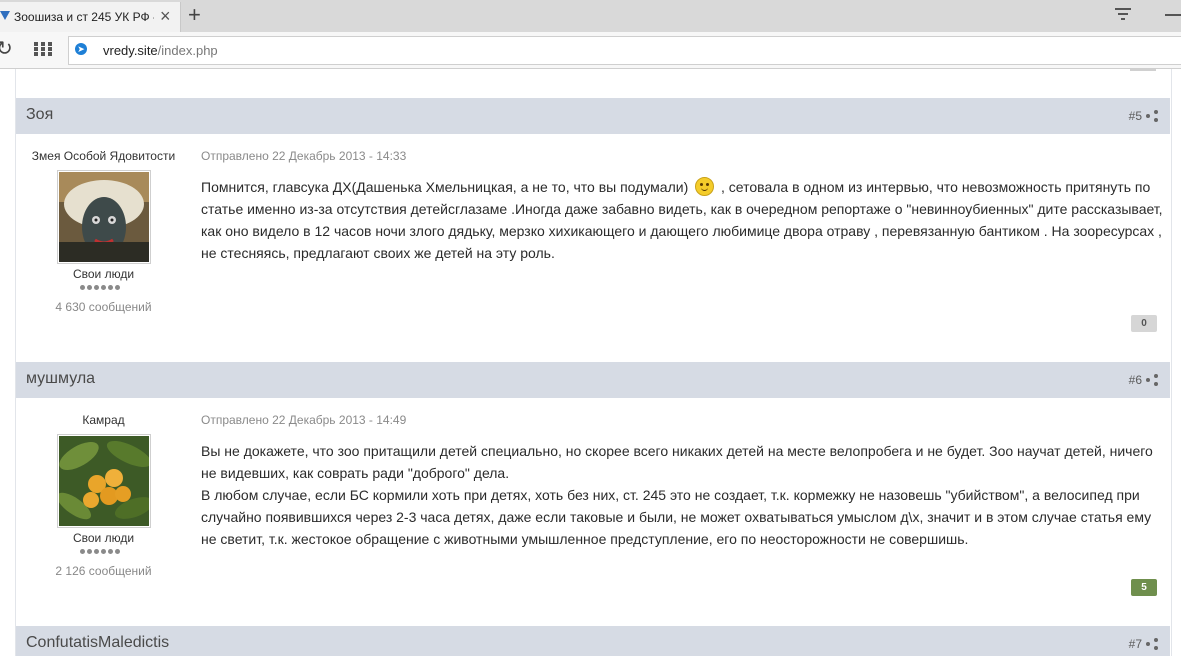 The height and width of the screenshot is (656, 1181). What do you see at coordinates (7, 49) in the screenshot?
I see `reload-icon: ↻` at bounding box center [7, 49].